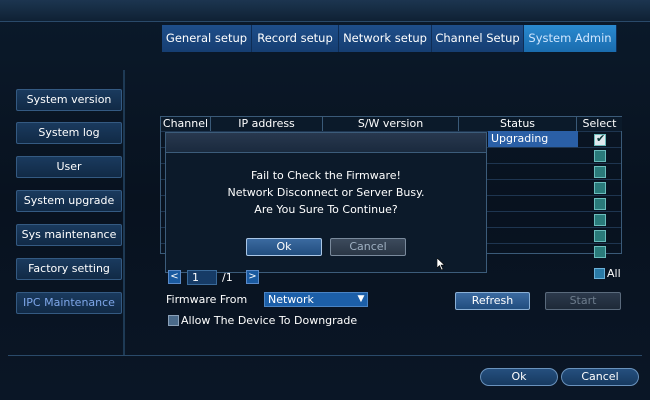 The width and height of the screenshot is (650, 400). Describe the element at coordinates (385, 38) in the screenshot. I see `tab-network-setup: Network setup` at that location.